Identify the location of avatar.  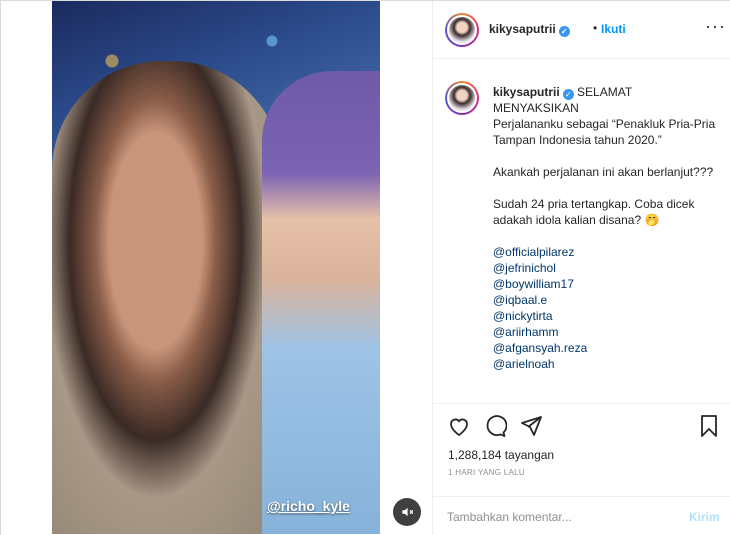
(462, 30).